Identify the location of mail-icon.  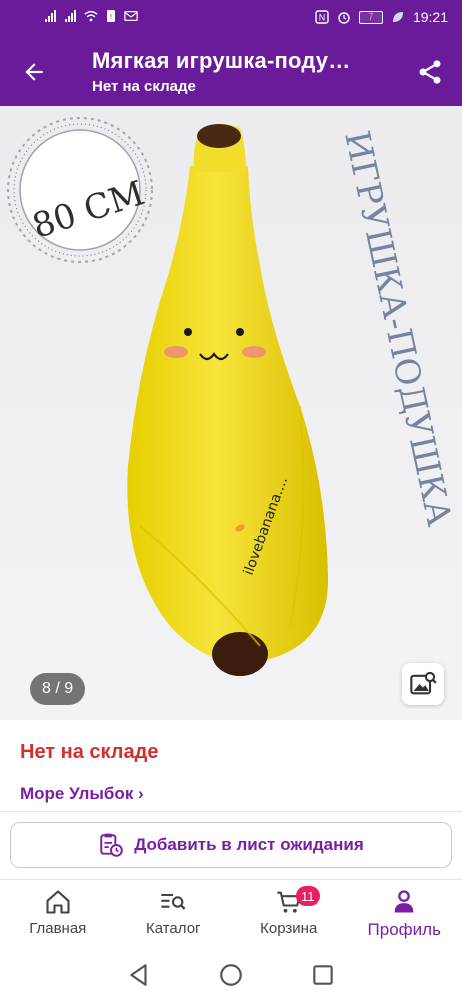
(131, 16).